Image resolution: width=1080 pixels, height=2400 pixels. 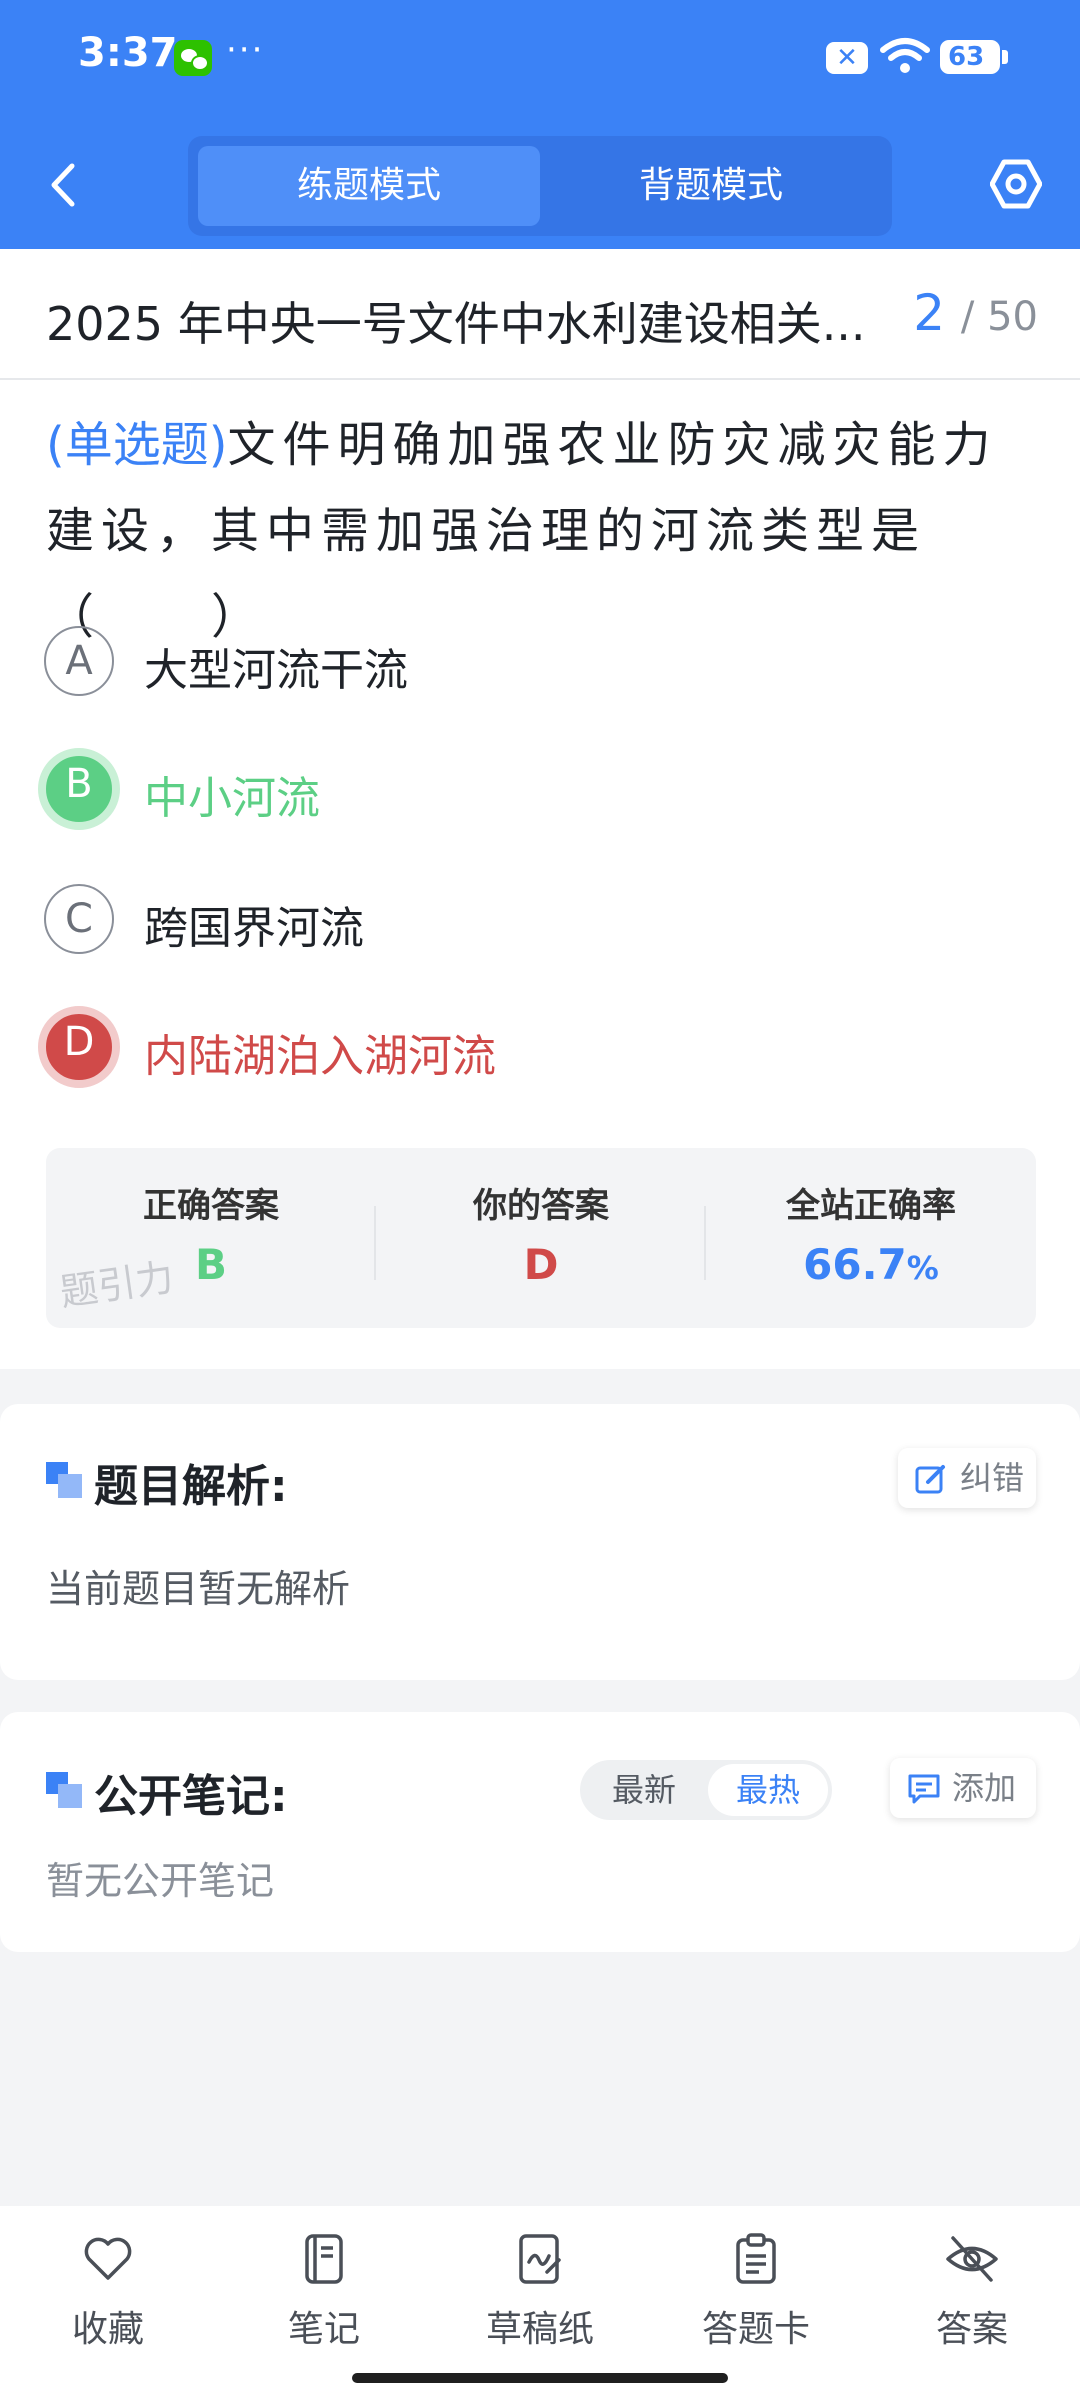 I want to click on notes-label: 笔记, so click(x=323, y=2329).